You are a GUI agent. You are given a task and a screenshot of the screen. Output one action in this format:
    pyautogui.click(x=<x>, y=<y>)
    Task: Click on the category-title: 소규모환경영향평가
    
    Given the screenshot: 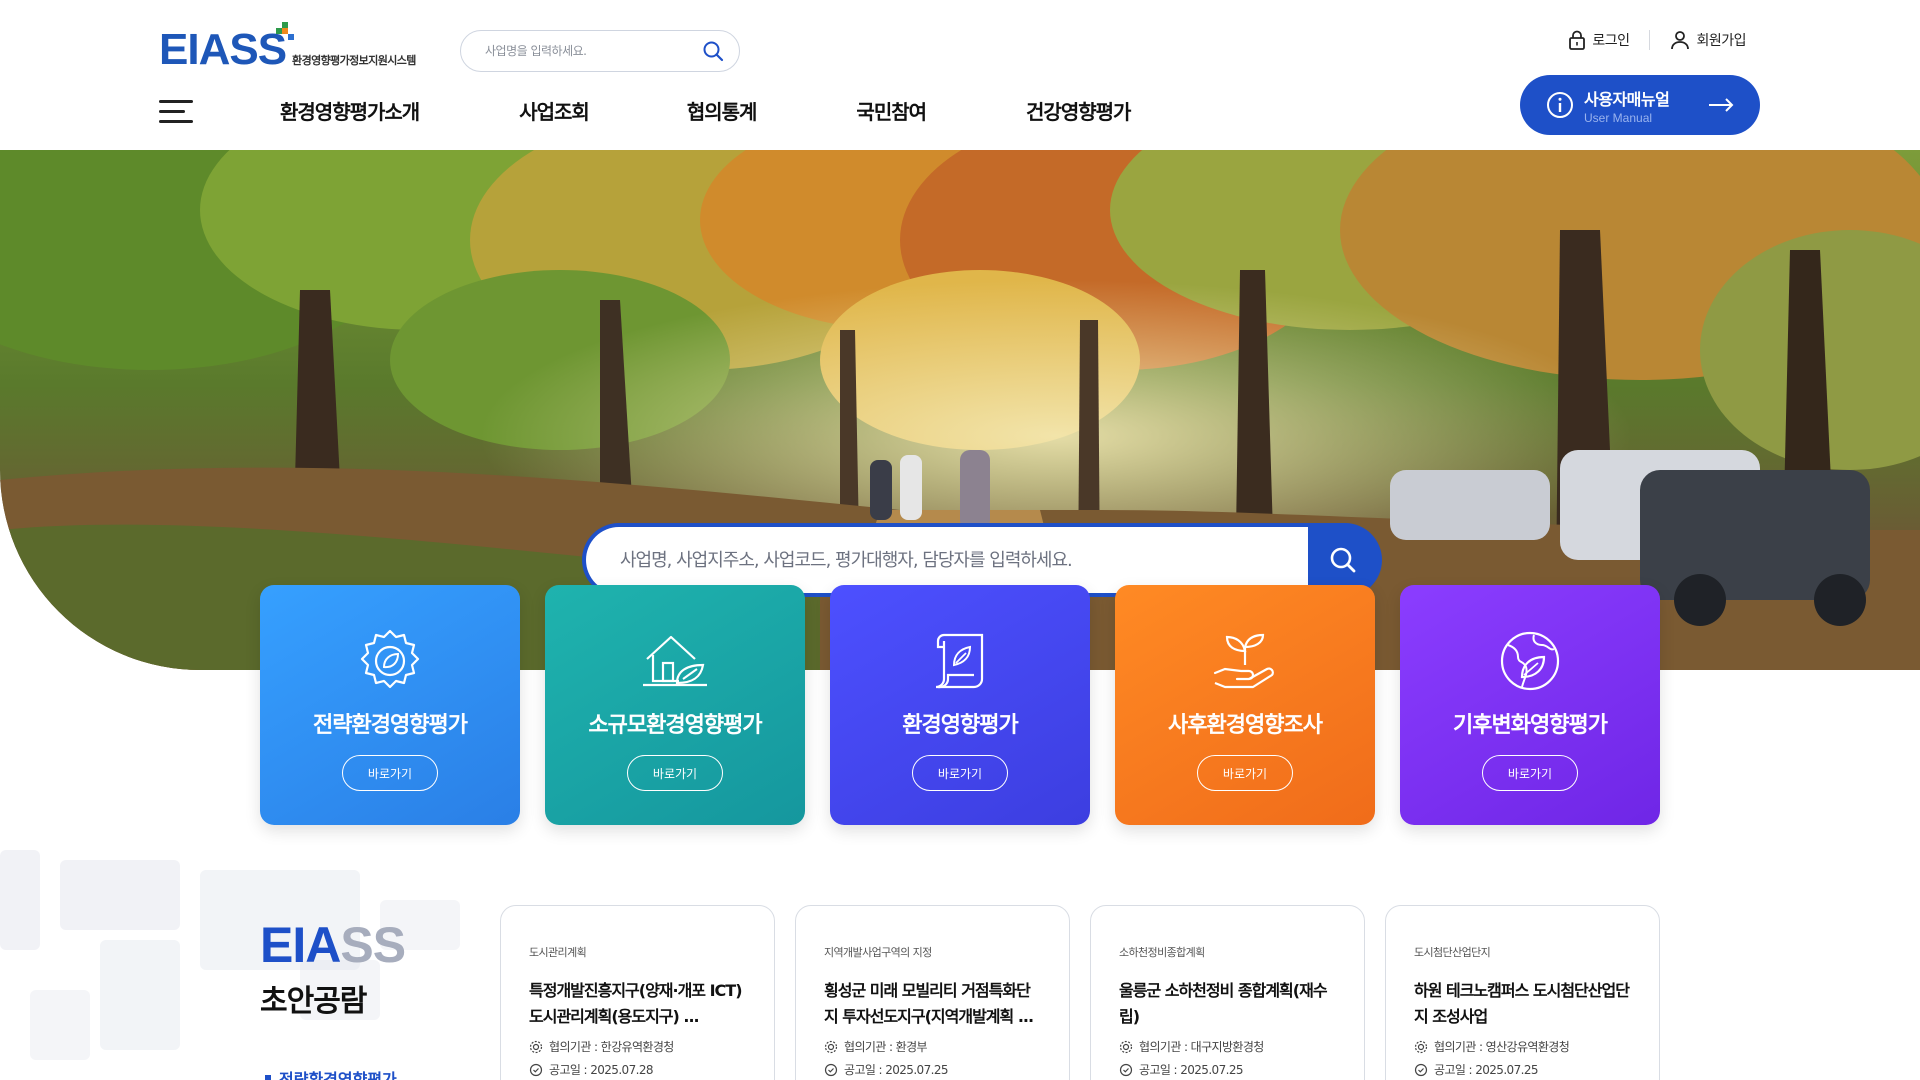 What is the action you would take?
    pyautogui.click(x=675, y=725)
    